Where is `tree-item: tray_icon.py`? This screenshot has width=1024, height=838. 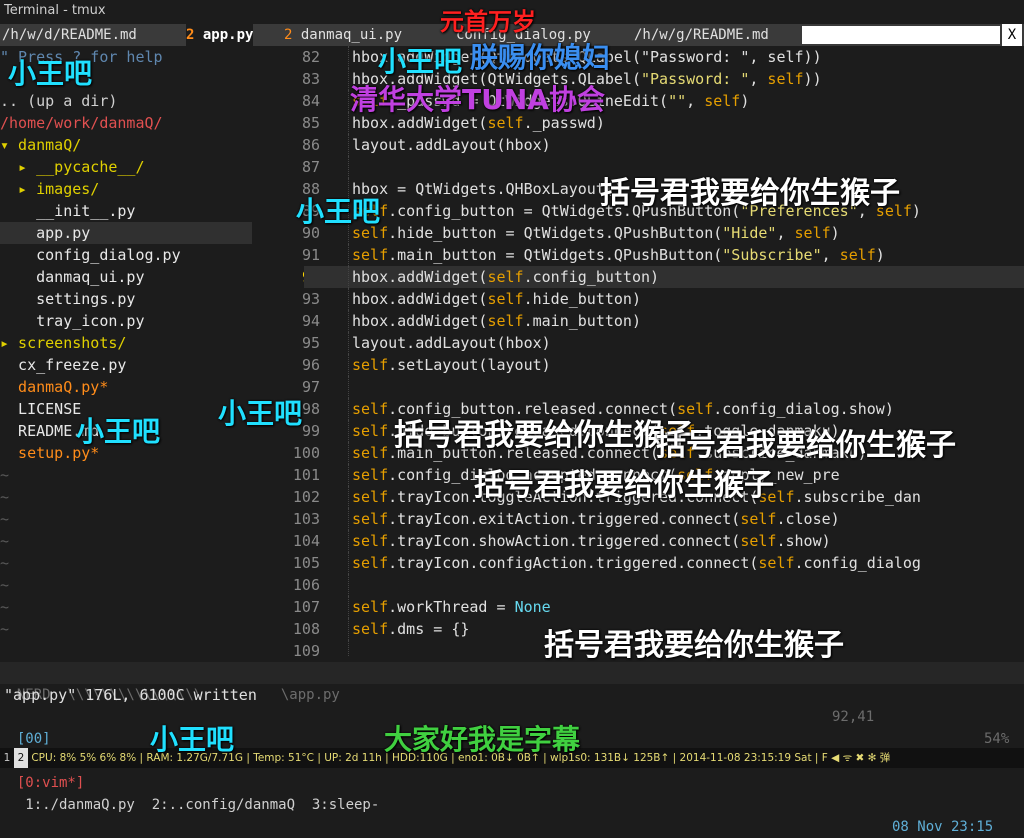
tree-item: tray_icon.py is located at coordinates (126, 321).